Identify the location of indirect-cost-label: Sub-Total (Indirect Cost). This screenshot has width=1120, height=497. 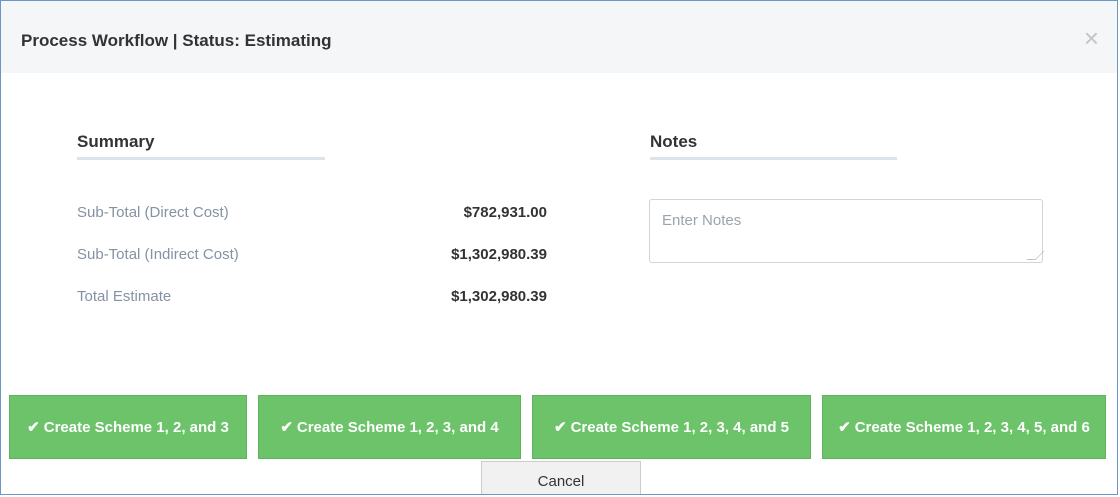
(158, 254).